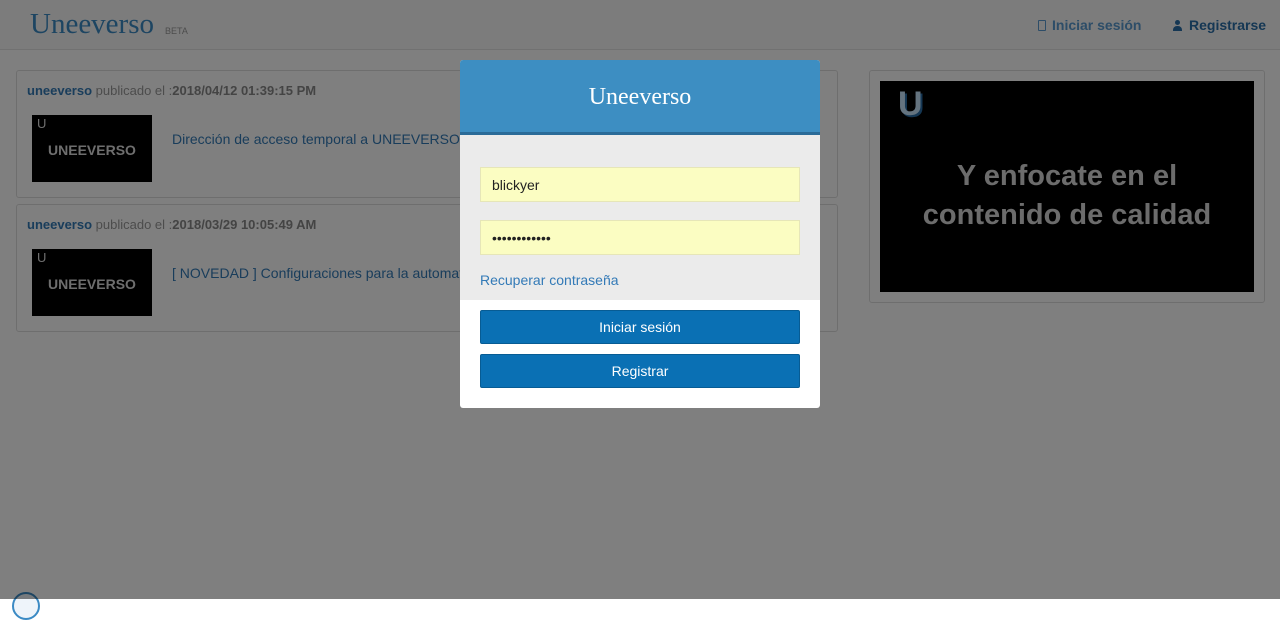 This screenshot has width=1280, height=620. I want to click on password-input, so click(640, 237).